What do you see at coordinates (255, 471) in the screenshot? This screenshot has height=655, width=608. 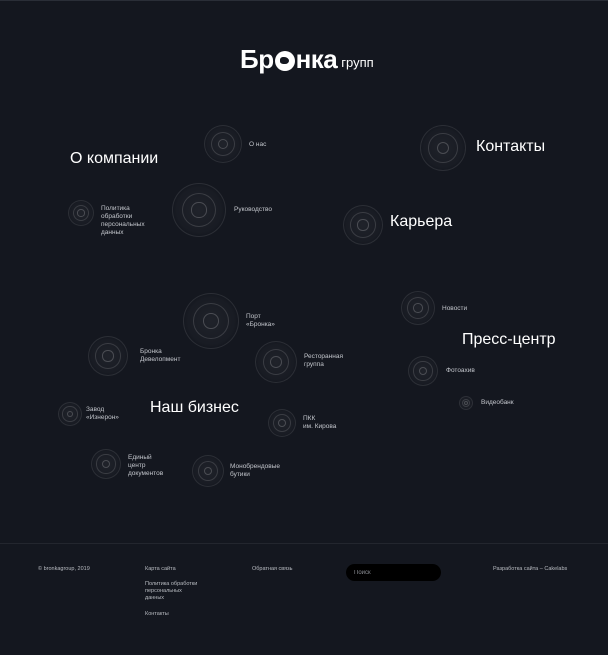 I see `link-mono: Монобрендовые бутики` at bounding box center [255, 471].